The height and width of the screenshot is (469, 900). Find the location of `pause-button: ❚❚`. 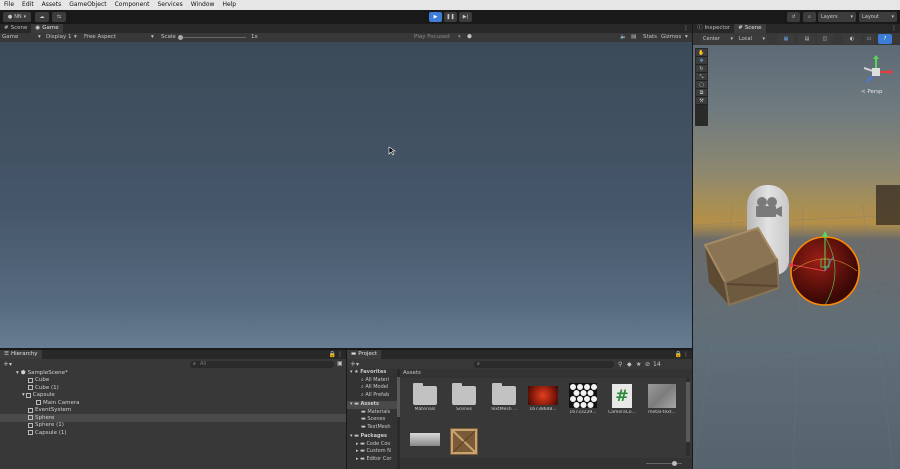

pause-button: ❚❚ is located at coordinates (450, 17).